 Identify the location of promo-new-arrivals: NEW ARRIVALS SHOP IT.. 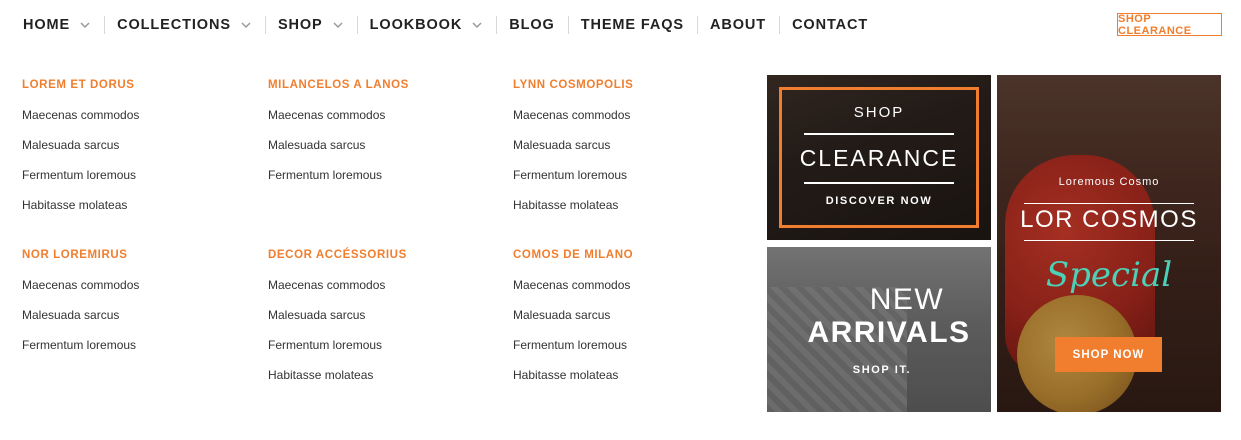
(879, 329).